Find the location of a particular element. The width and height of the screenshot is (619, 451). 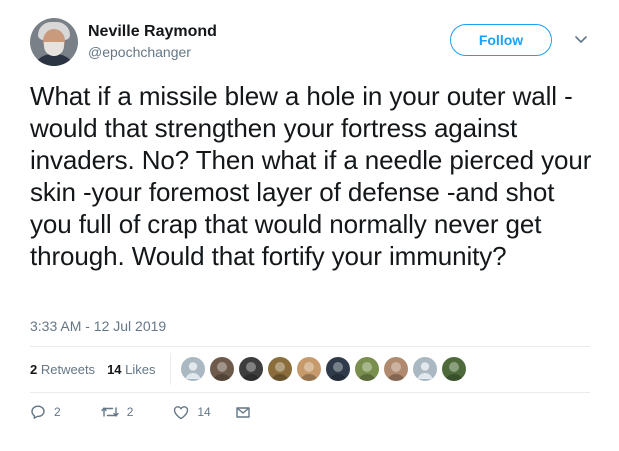

envelope-icon is located at coordinates (243, 412).